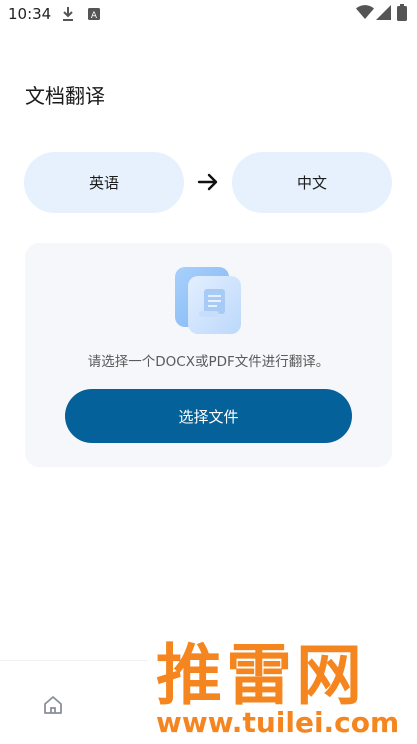  What do you see at coordinates (65, 96) in the screenshot?
I see `page-title: 文档翻译` at bounding box center [65, 96].